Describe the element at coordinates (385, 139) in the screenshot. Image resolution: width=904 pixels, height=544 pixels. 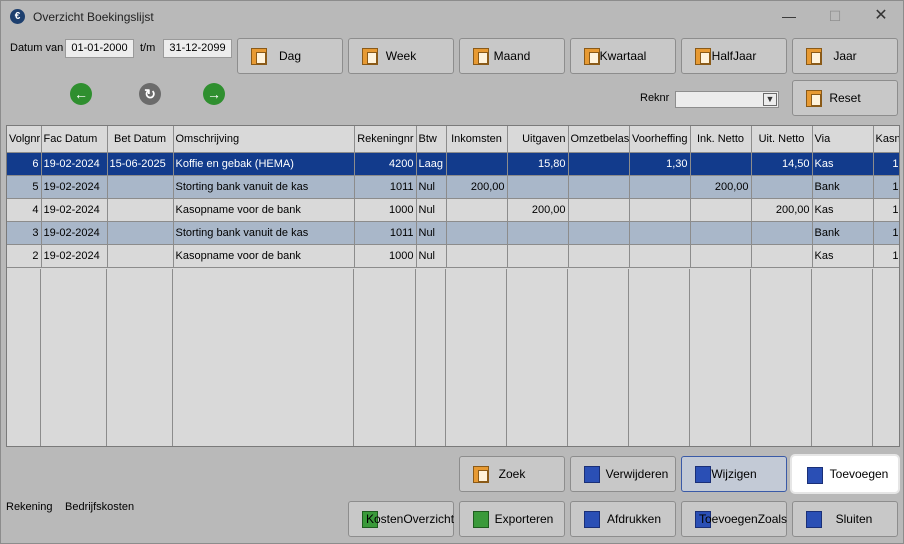
I see `column-header-rekeningnr: Rekeningnr` at that location.